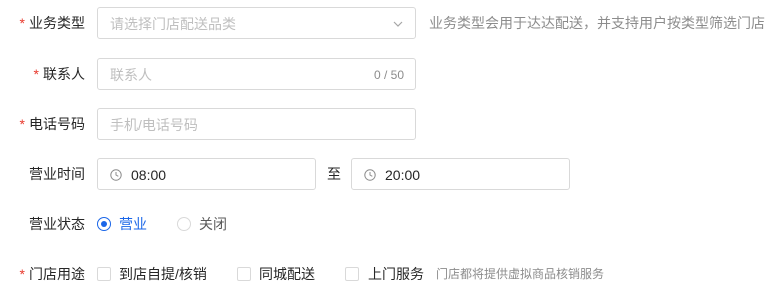 The image size is (767, 288). What do you see at coordinates (52, 124) in the screenshot?
I see `phone-label: * 电话号码` at bounding box center [52, 124].